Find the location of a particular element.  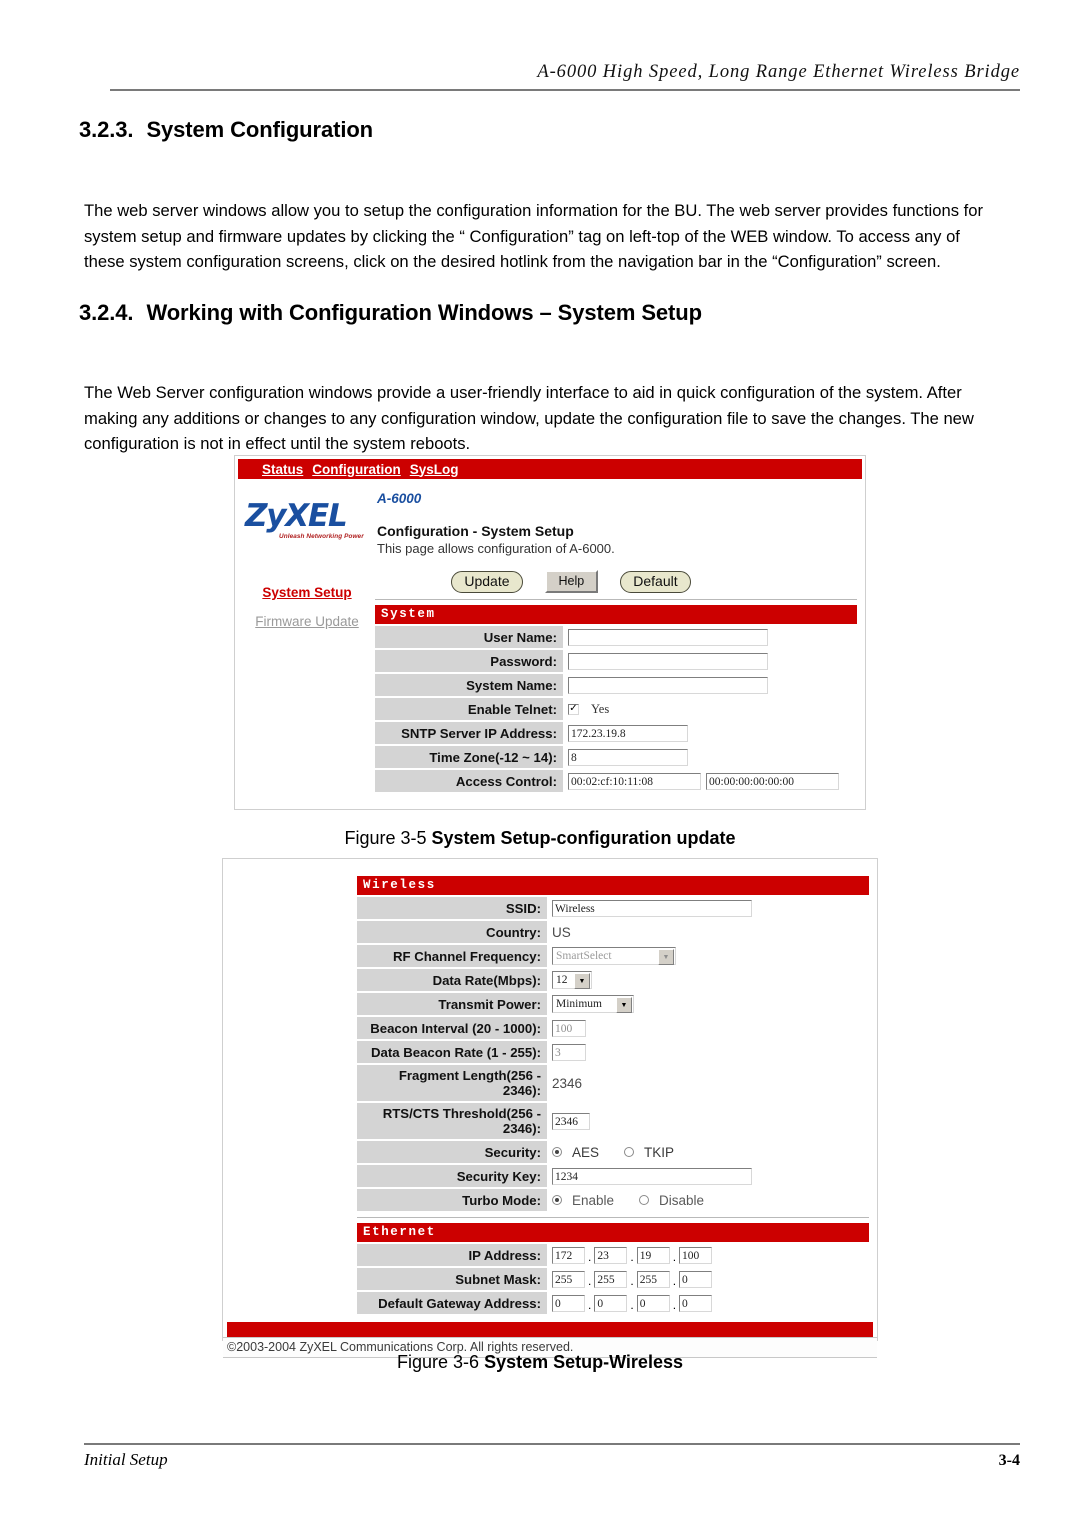

help-button: Help is located at coordinates (571, 581).